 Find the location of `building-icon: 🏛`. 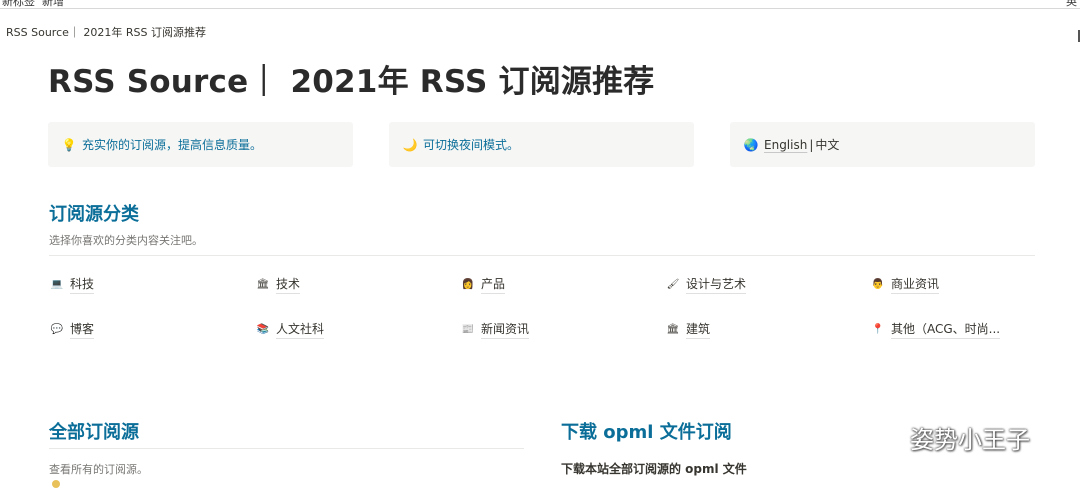

building-icon: 🏛 is located at coordinates (673, 329).